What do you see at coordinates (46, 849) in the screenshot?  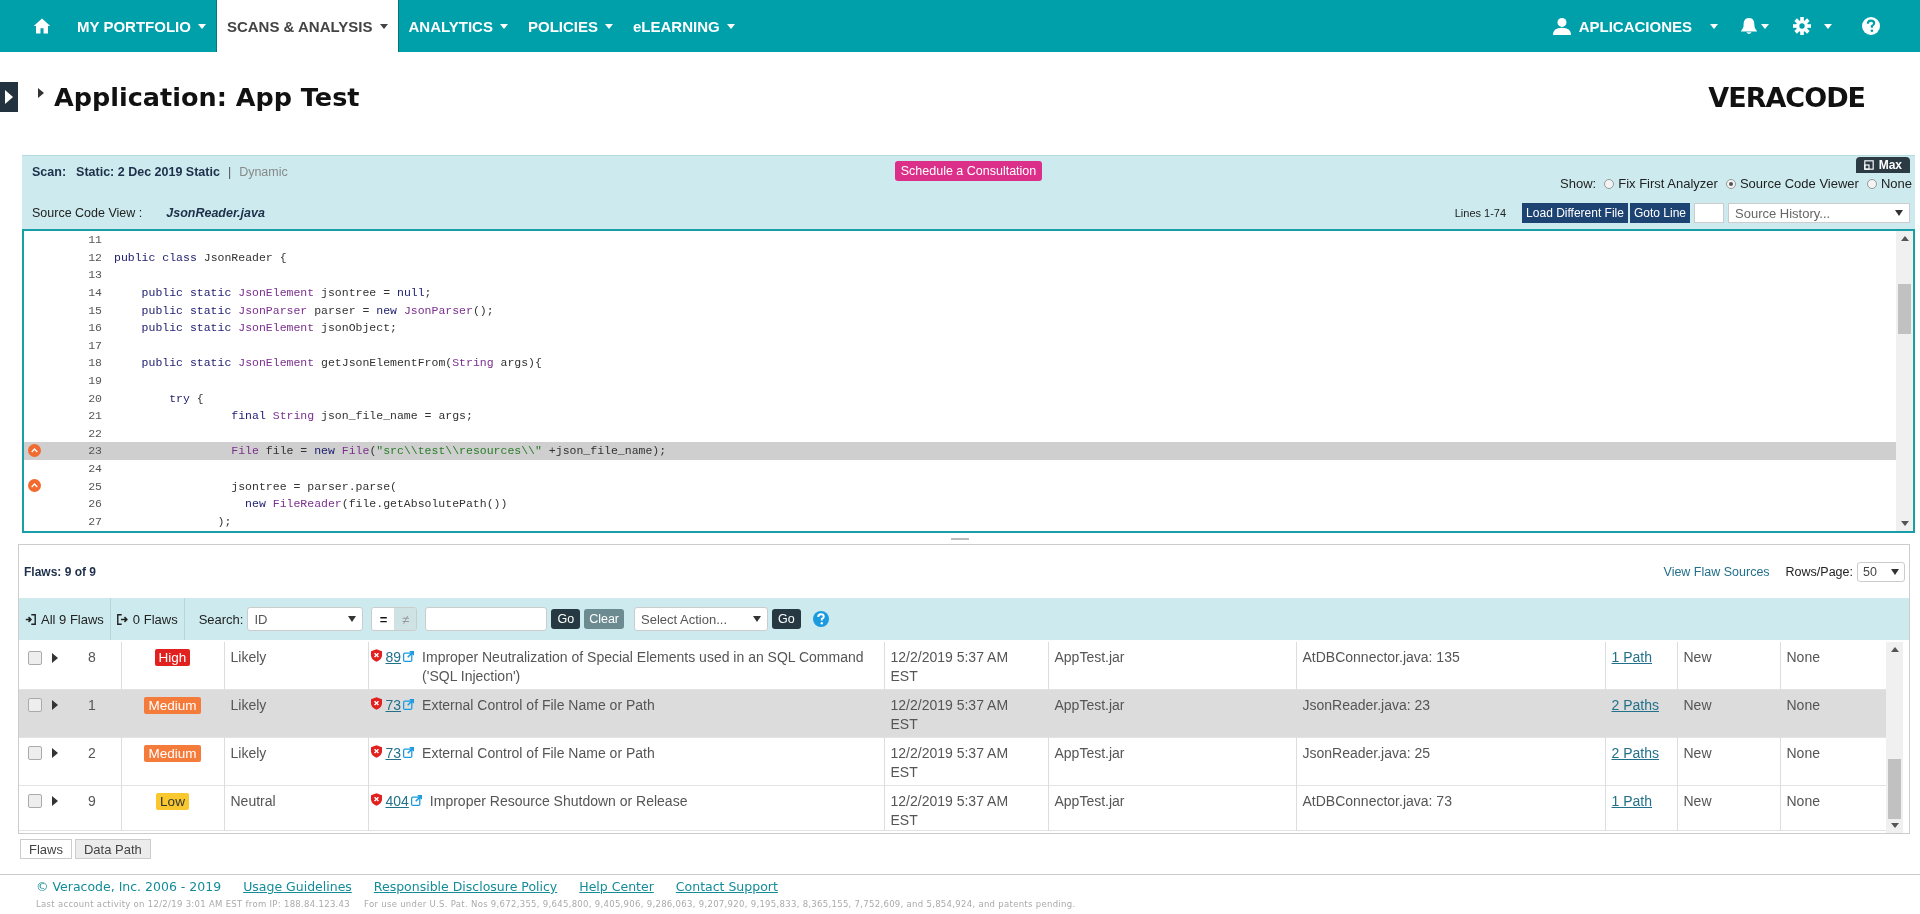 I see `panel-tab: Flaws` at bounding box center [46, 849].